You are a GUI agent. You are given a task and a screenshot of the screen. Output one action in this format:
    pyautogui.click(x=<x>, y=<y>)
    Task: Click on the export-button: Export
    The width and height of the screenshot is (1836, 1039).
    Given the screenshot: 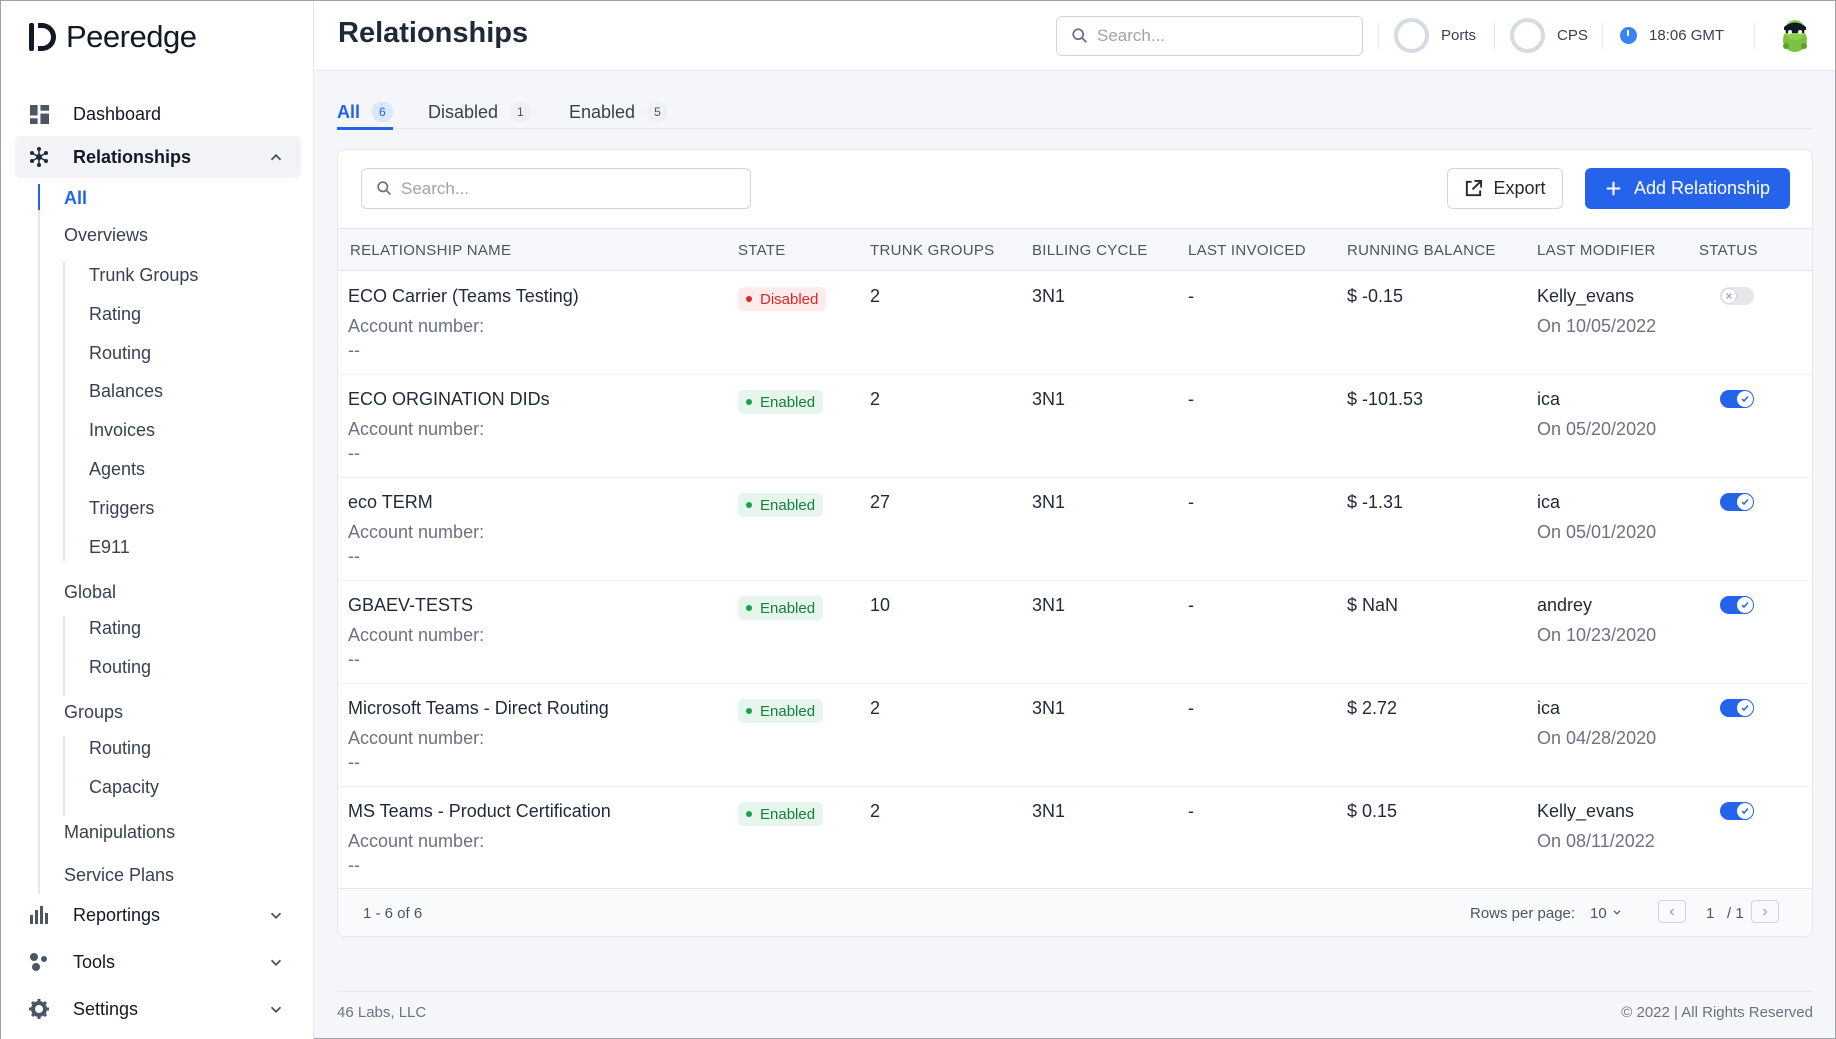 What is the action you would take?
    pyautogui.click(x=1505, y=188)
    